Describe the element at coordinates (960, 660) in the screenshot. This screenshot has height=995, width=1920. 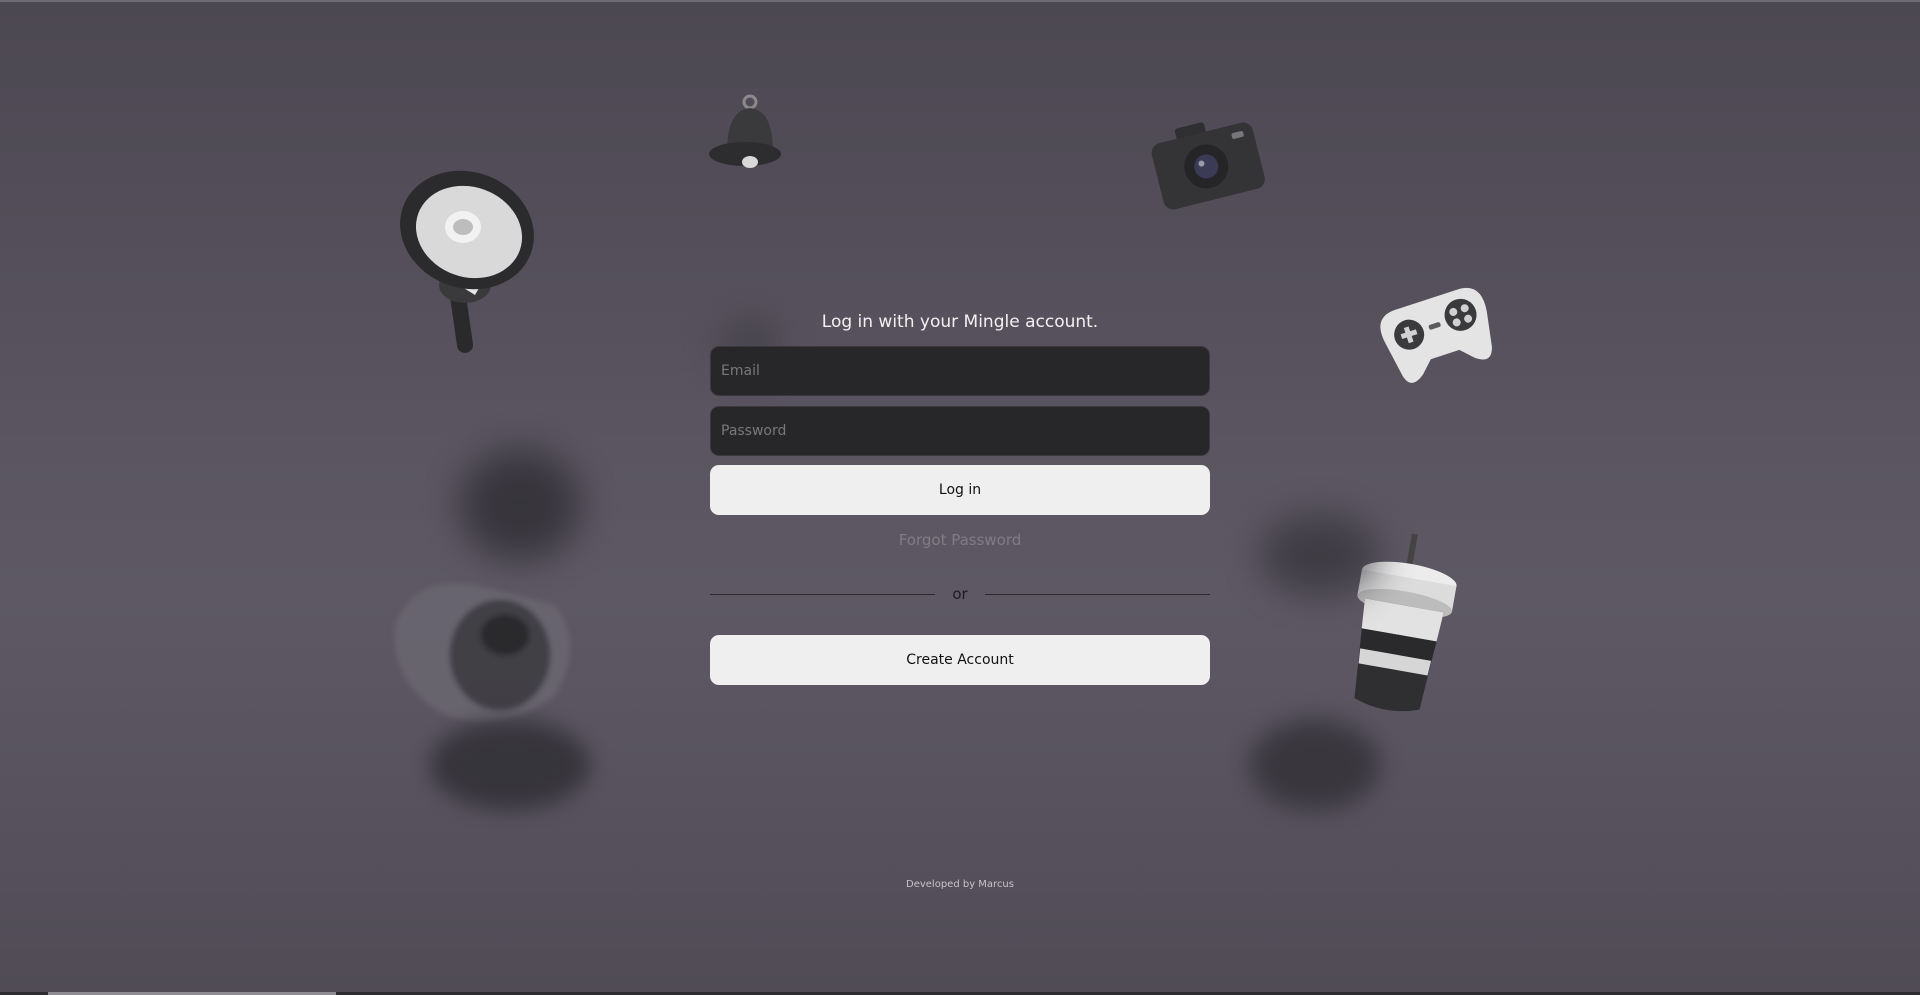
I see `create-account-button: Create Account` at that location.